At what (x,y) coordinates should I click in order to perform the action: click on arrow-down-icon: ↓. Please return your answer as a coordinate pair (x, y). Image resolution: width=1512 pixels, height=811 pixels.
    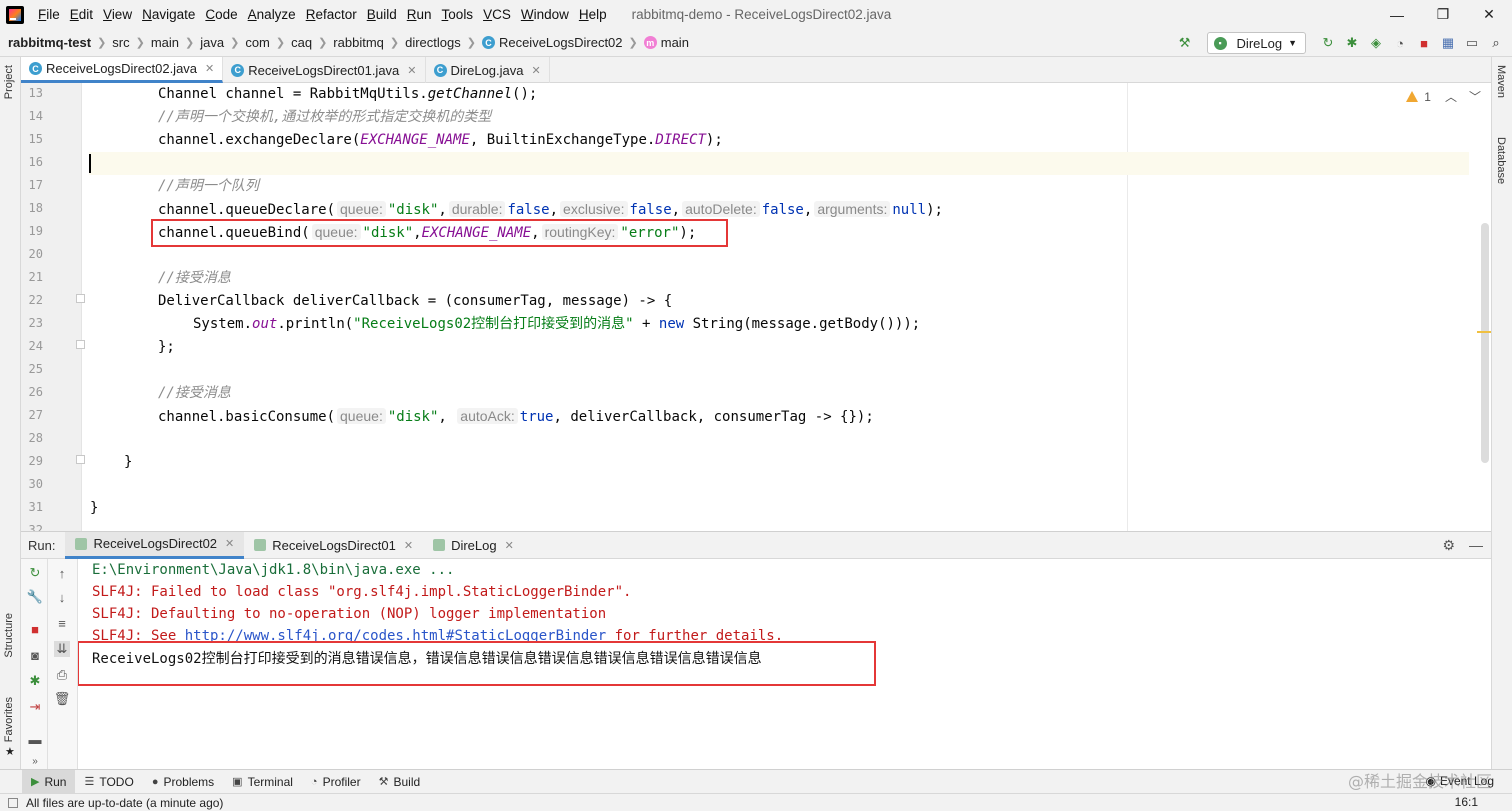
    Looking at the image, I should click on (62, 597).